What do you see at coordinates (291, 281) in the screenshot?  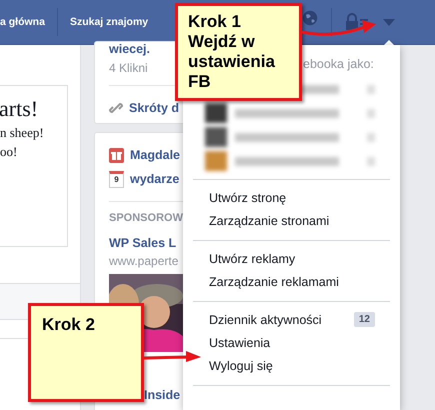 I see `menu-item: Zarządzanie reklamami` at bounding box center [291, 281].